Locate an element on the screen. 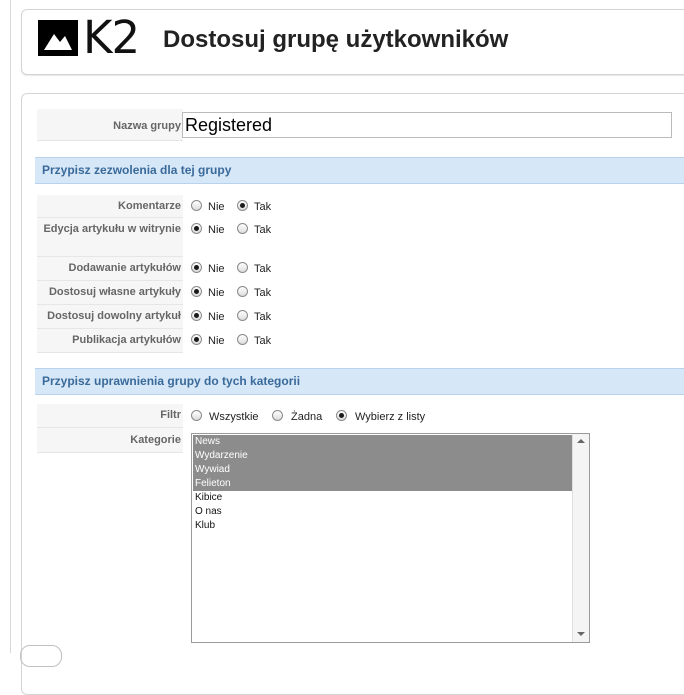 This screenshot has width=684, height=695. filter-label-cell: Filtr is located at coordinates (110, 416).